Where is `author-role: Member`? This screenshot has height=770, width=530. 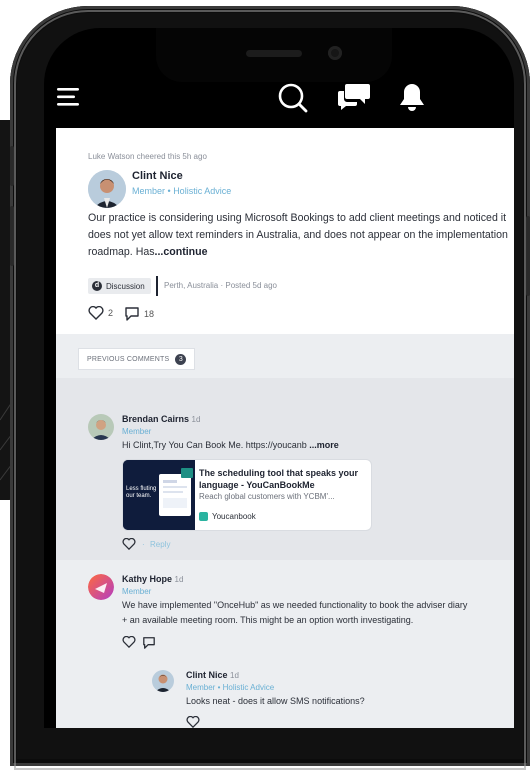
author-role: Member is located at coordinates (149, 191).